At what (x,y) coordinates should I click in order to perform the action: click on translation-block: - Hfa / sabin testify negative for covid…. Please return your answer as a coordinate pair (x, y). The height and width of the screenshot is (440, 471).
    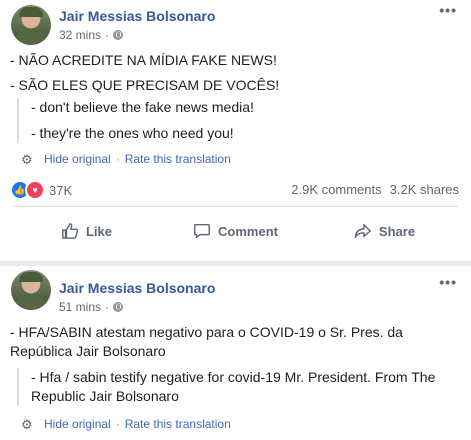
    Looking at the image, I should click on (229, 387).